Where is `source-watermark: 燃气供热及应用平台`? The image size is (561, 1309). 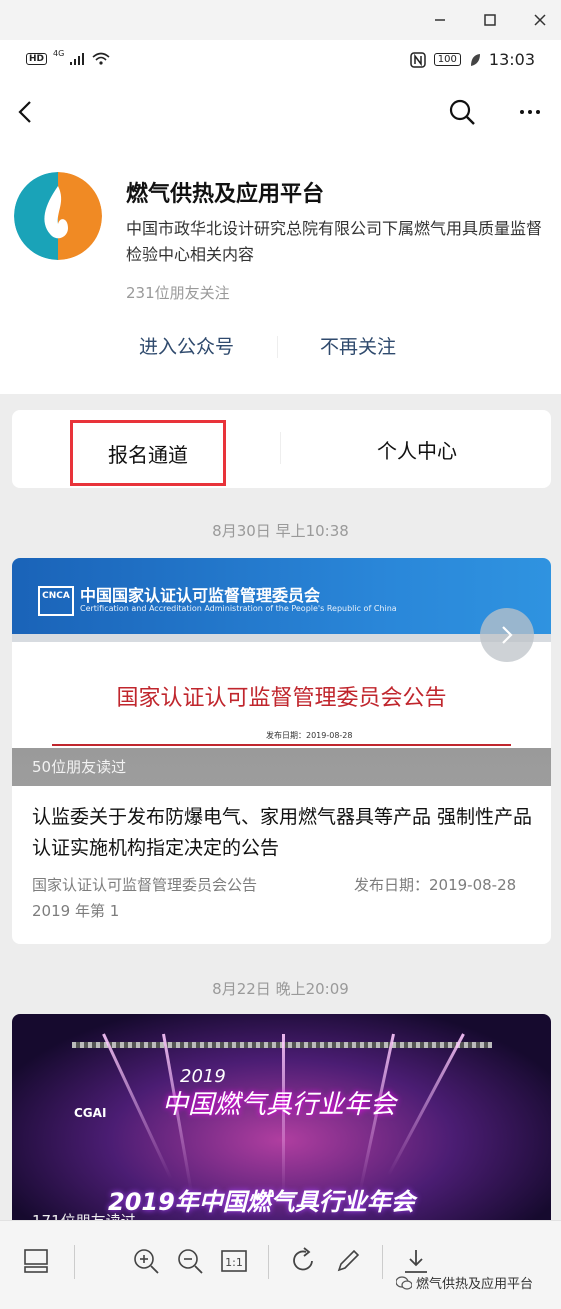
source-watermark: 燃气供热及应用平台 is located at coordinates (464, 1282).